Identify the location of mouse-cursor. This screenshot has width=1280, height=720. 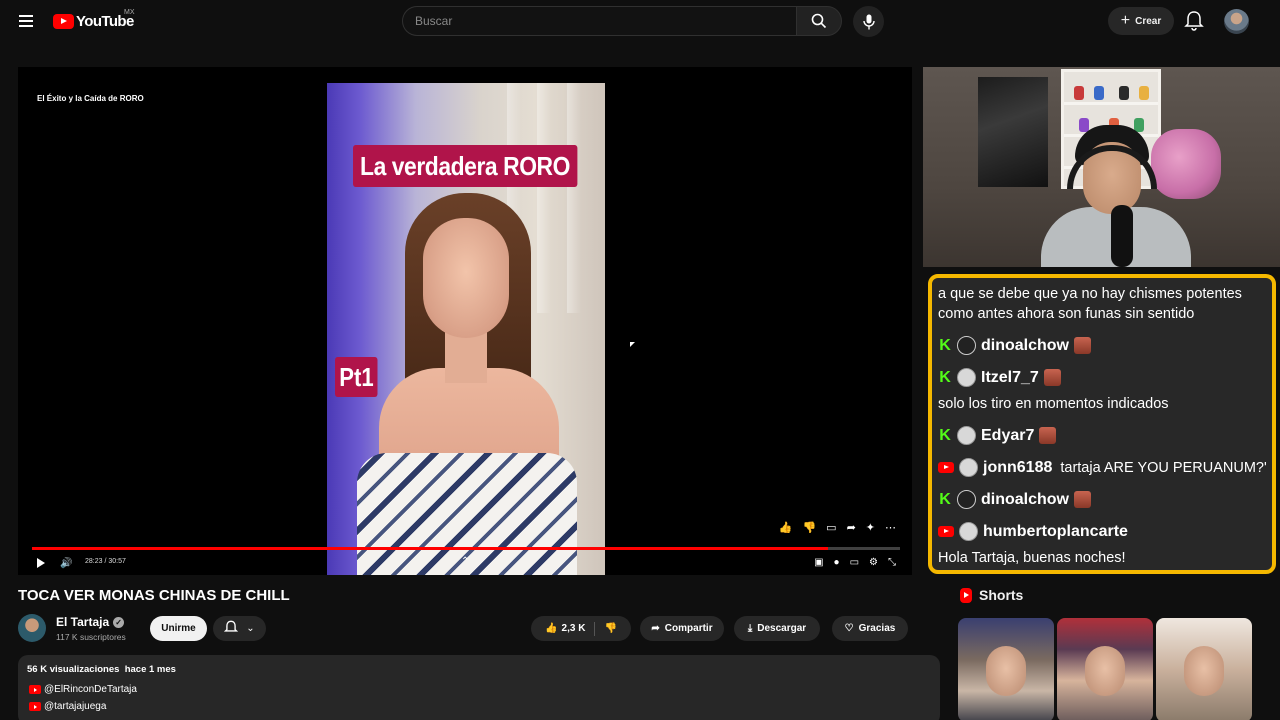
(632, 344).